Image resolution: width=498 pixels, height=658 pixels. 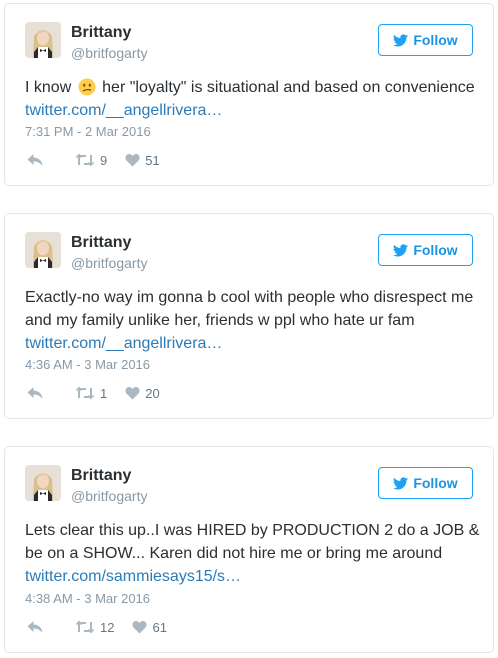 I want to click on tweet-text-part: I know, so click(x=48, y=87).